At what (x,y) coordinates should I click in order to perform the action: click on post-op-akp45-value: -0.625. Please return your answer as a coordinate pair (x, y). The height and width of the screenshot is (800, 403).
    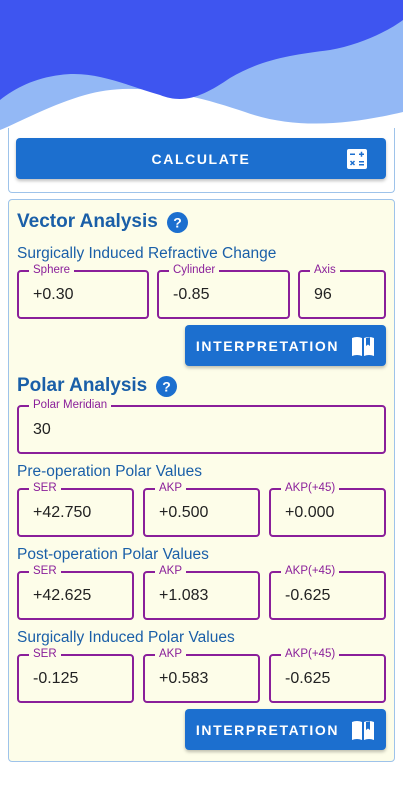
    Looking at the image, I should click on (308, 595).